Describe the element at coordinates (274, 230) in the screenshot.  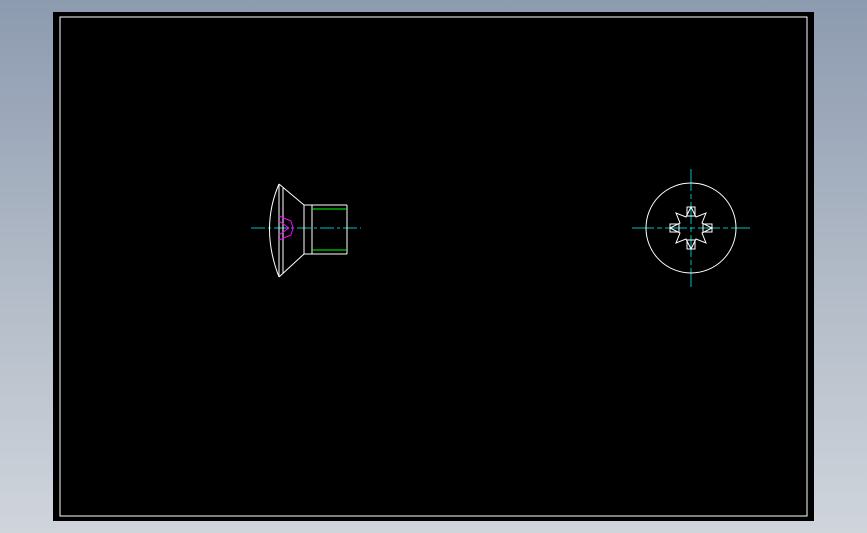
I see `head-dome-arc` at that location.